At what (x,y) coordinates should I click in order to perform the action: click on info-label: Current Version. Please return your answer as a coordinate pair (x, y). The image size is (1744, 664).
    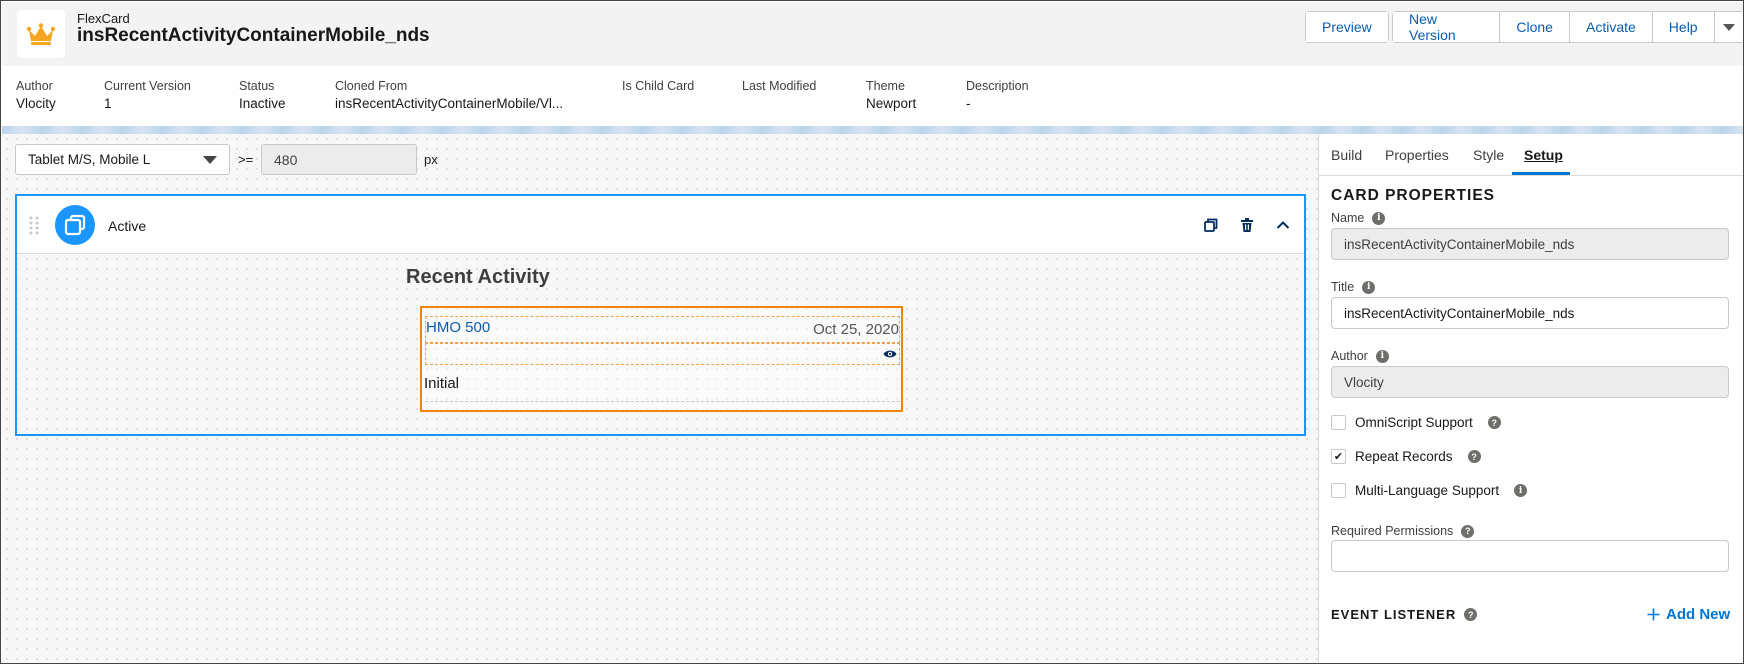
    Looking at the image, I should click on (147, 86).